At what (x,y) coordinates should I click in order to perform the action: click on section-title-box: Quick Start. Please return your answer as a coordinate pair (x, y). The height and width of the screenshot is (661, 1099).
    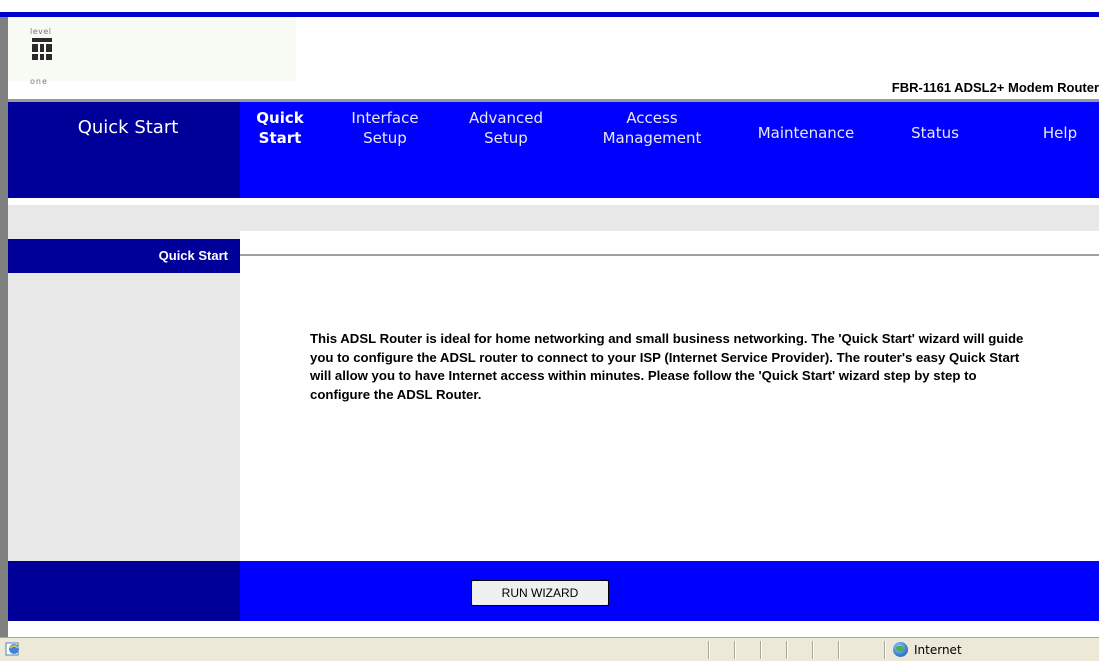
    Looking at the image, I should click on (124, 256).